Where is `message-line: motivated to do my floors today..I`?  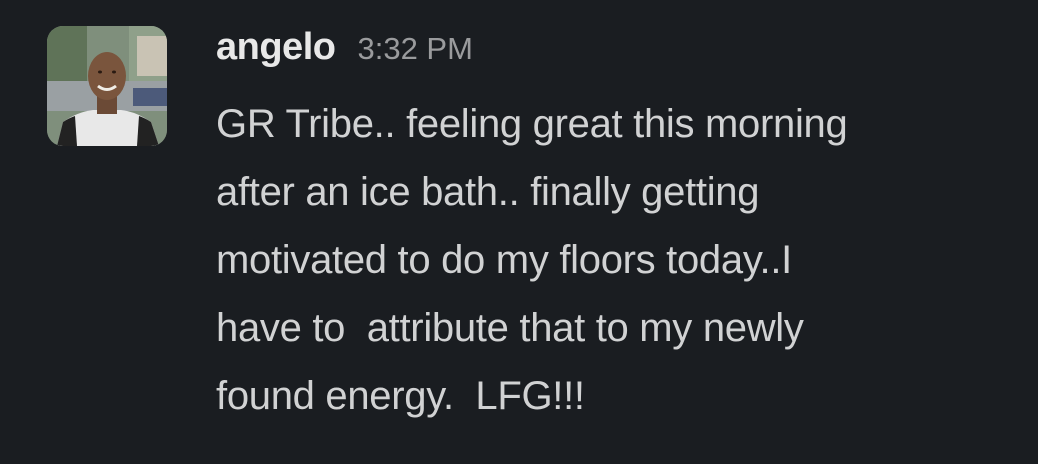
message-line: motivated to do my floors today..I is located at coordinates (504, 260).